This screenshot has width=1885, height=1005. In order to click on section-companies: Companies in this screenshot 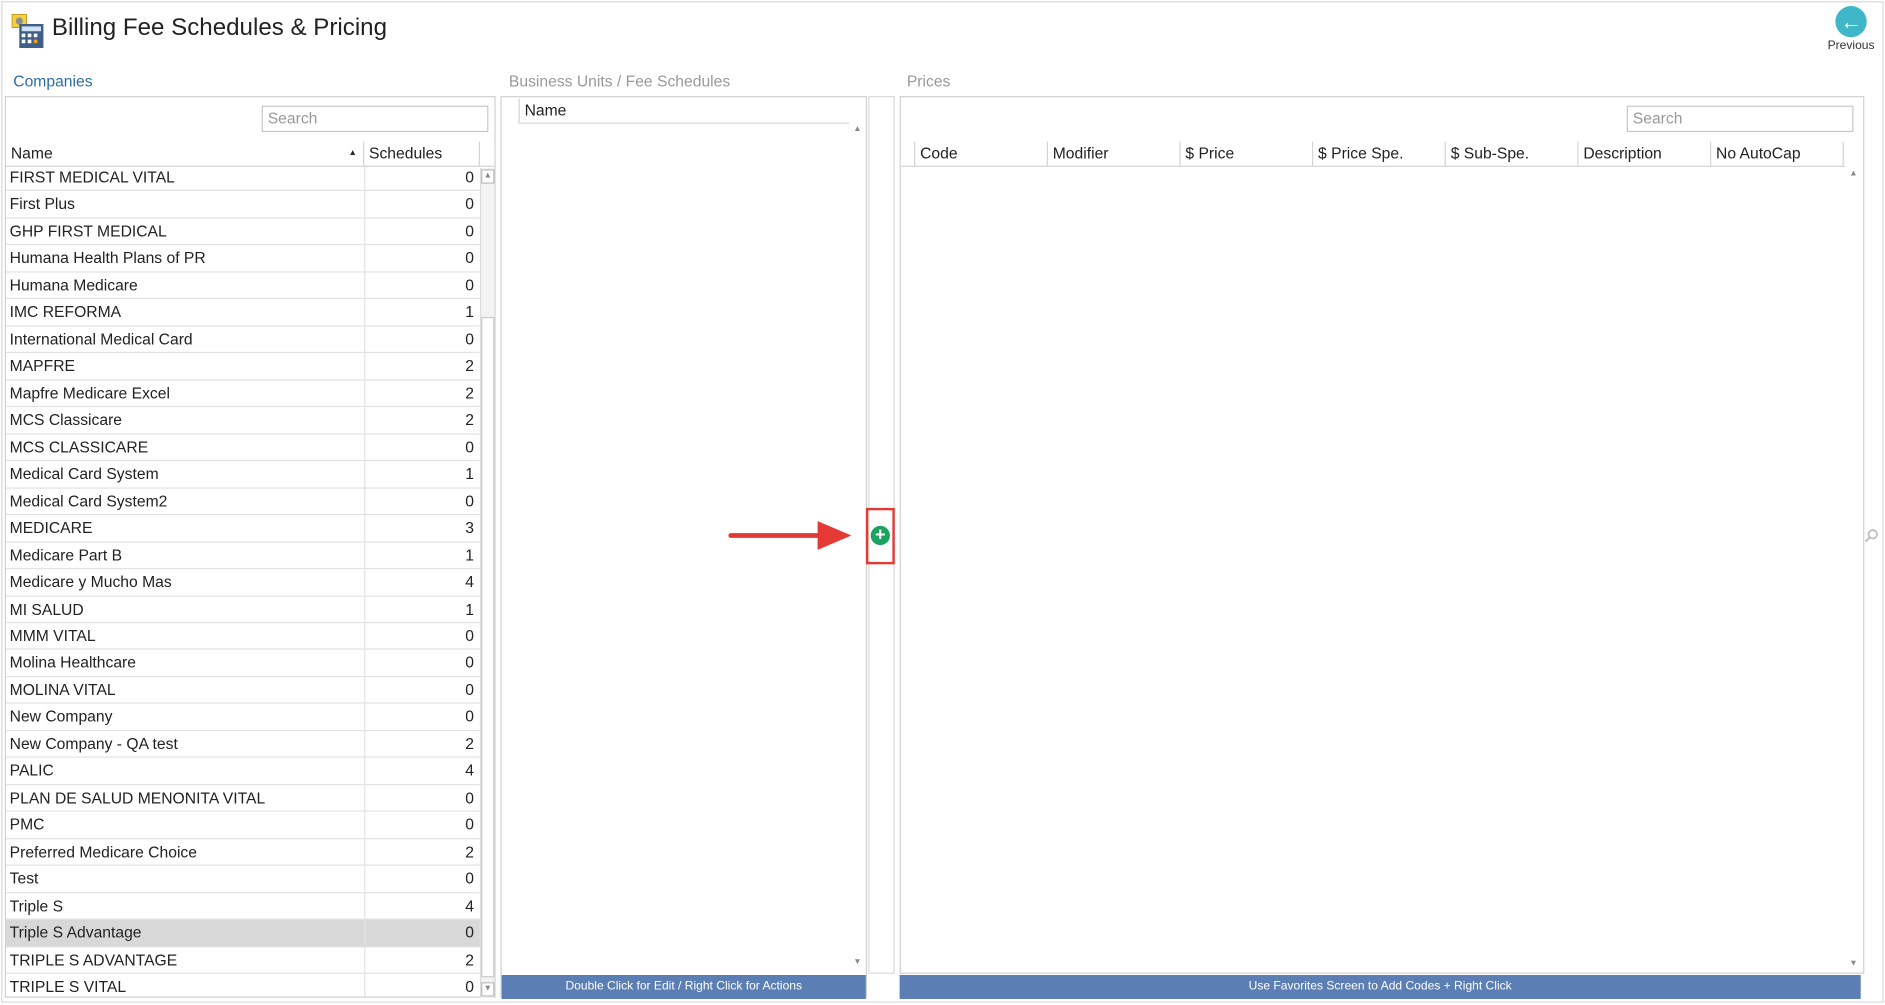, I will do `click(53, 81)`.